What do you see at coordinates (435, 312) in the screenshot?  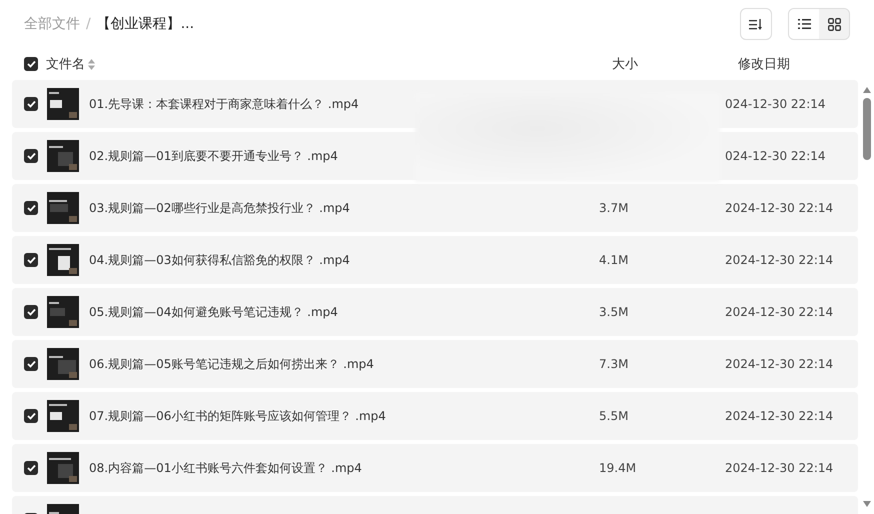 I see `file-row: 05.规则篇—04如何避免账号笔记违规？ .mp4 3.5M 2024-12-30 22:14` at bounding box center [435, 312].